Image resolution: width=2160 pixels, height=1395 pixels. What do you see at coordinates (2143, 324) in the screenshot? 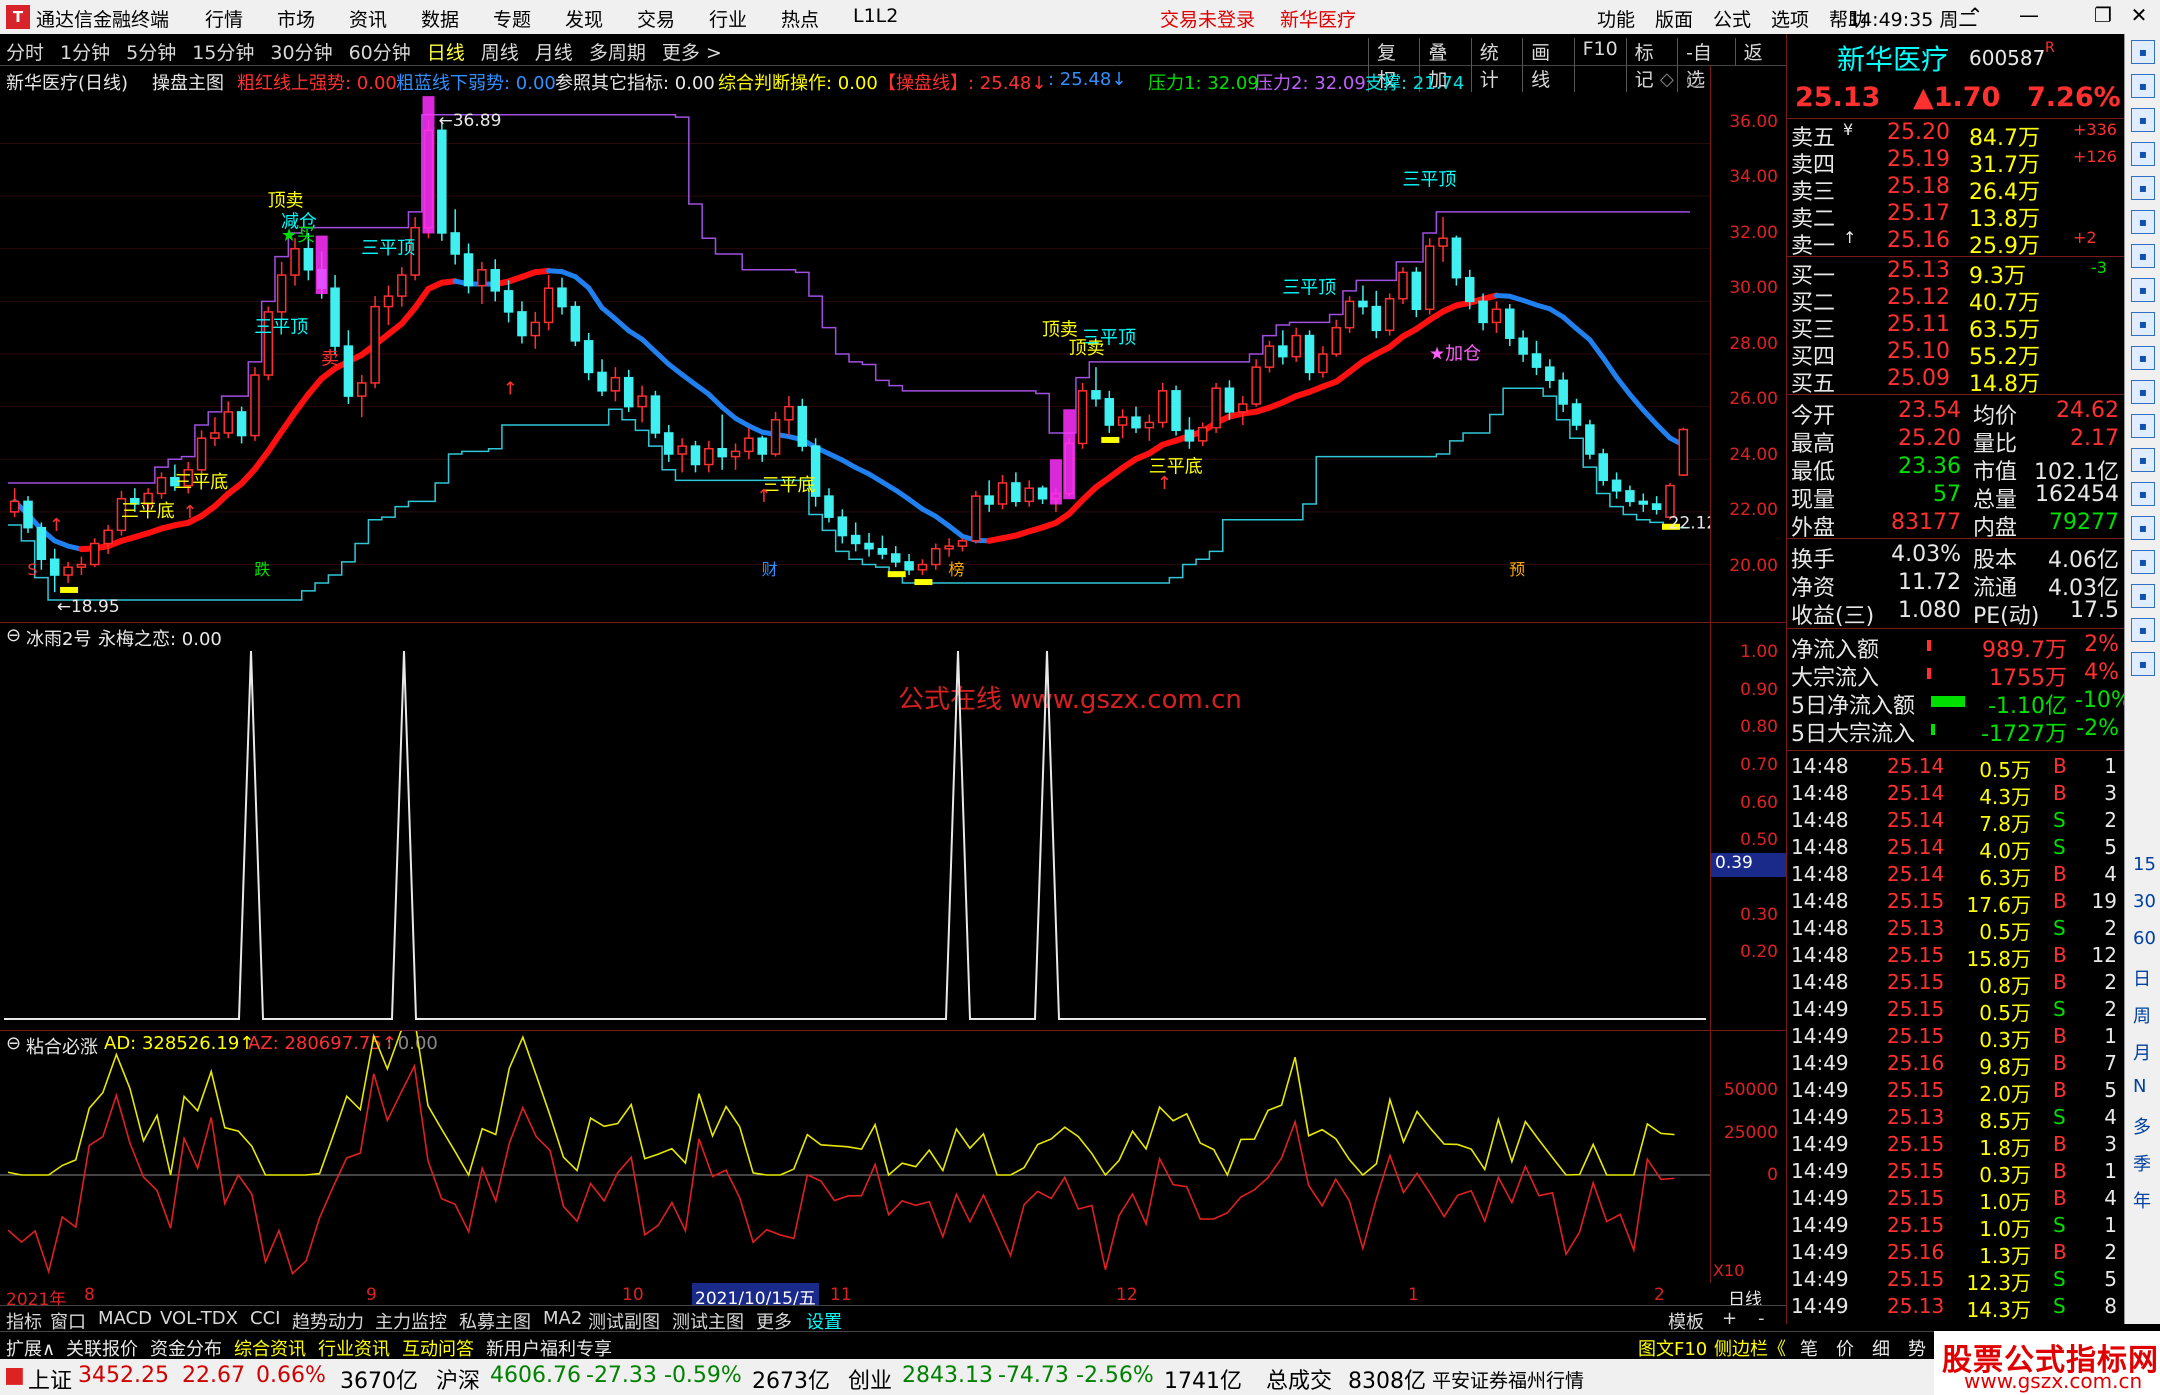
I see `f10-icon: ▪` at bounding box center [2143, 324].